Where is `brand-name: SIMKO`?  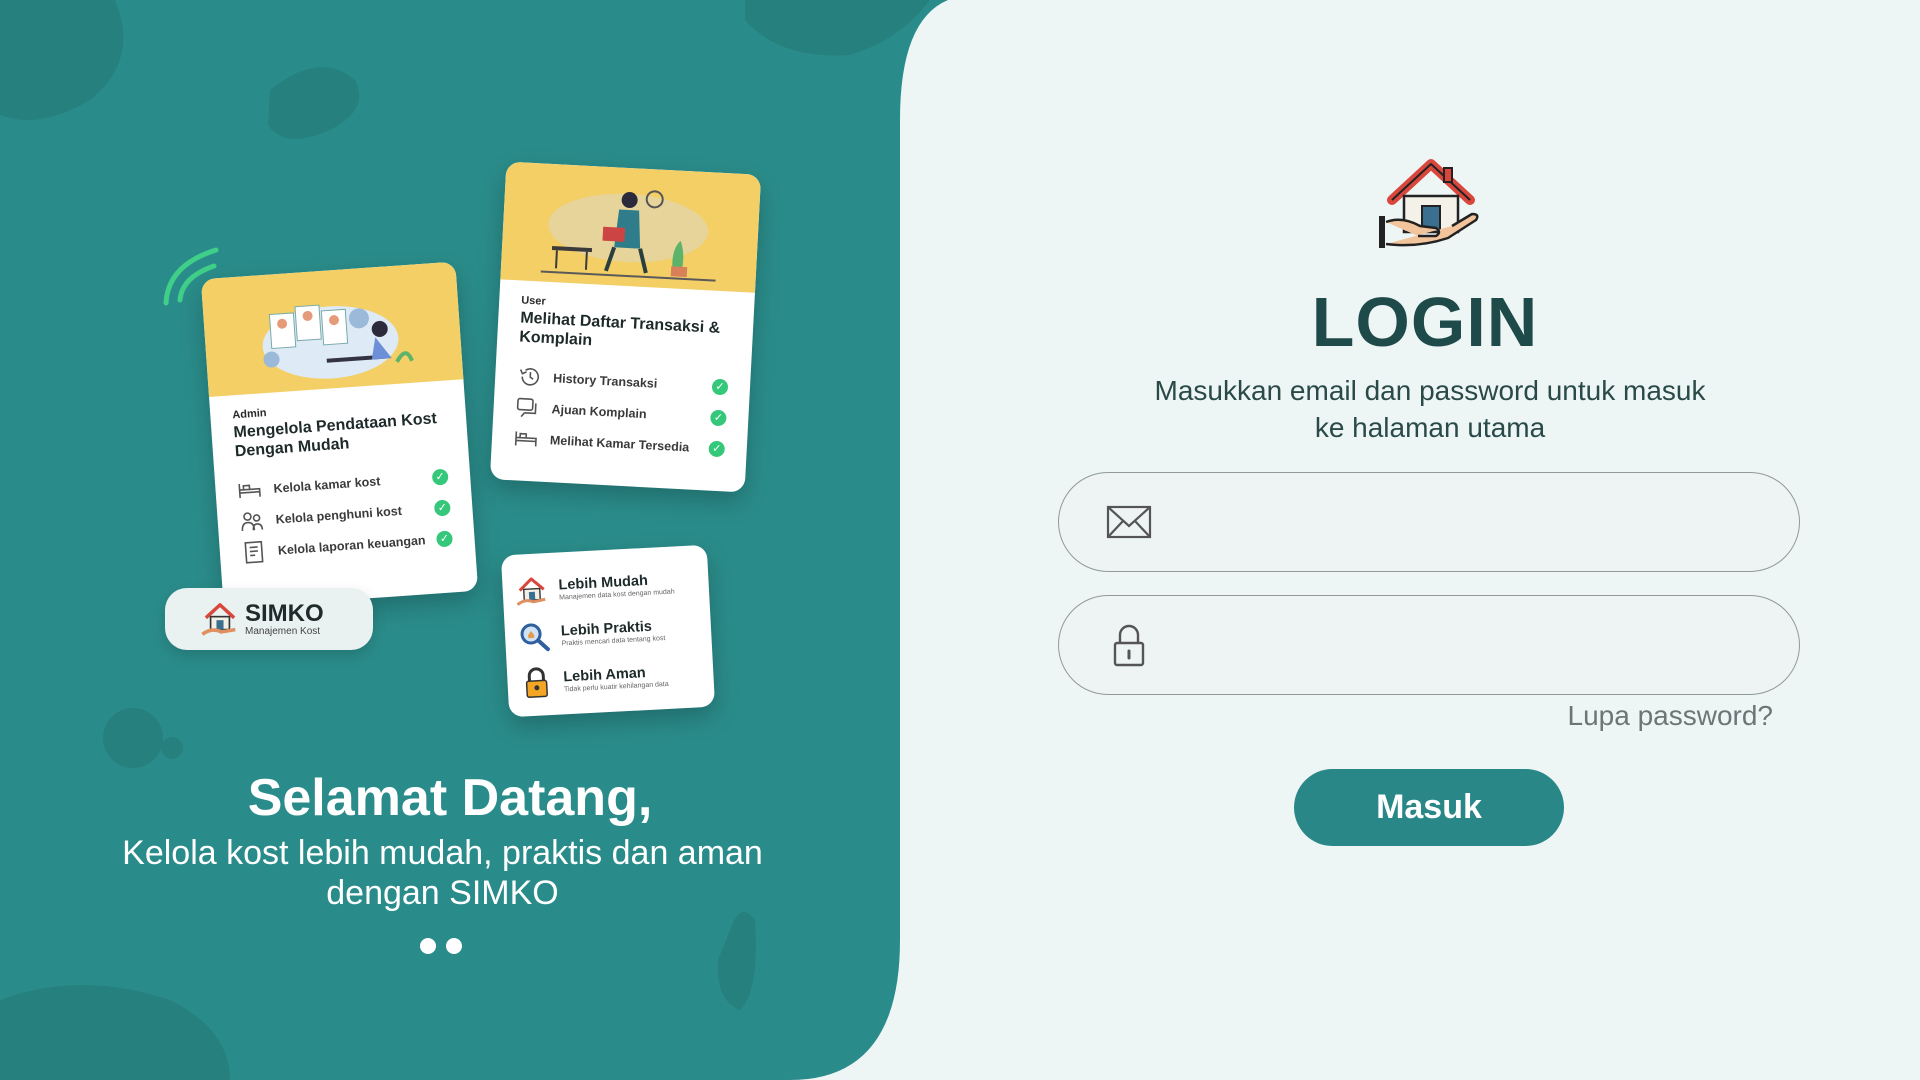
brand-name: SIMKO is located at coordinates (284, 613).